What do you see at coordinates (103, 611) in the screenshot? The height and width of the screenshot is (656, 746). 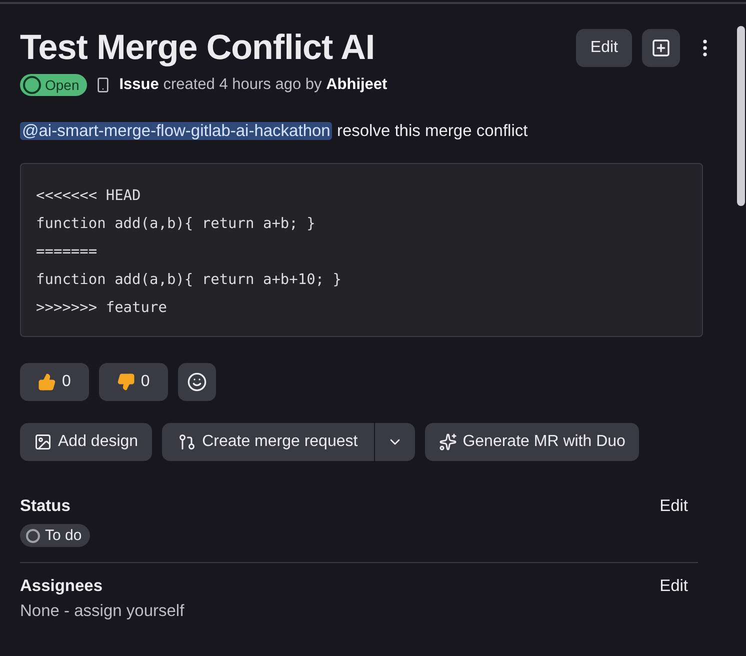 I see `section-value: None - assign yourself` at bounding box center [103, 611].